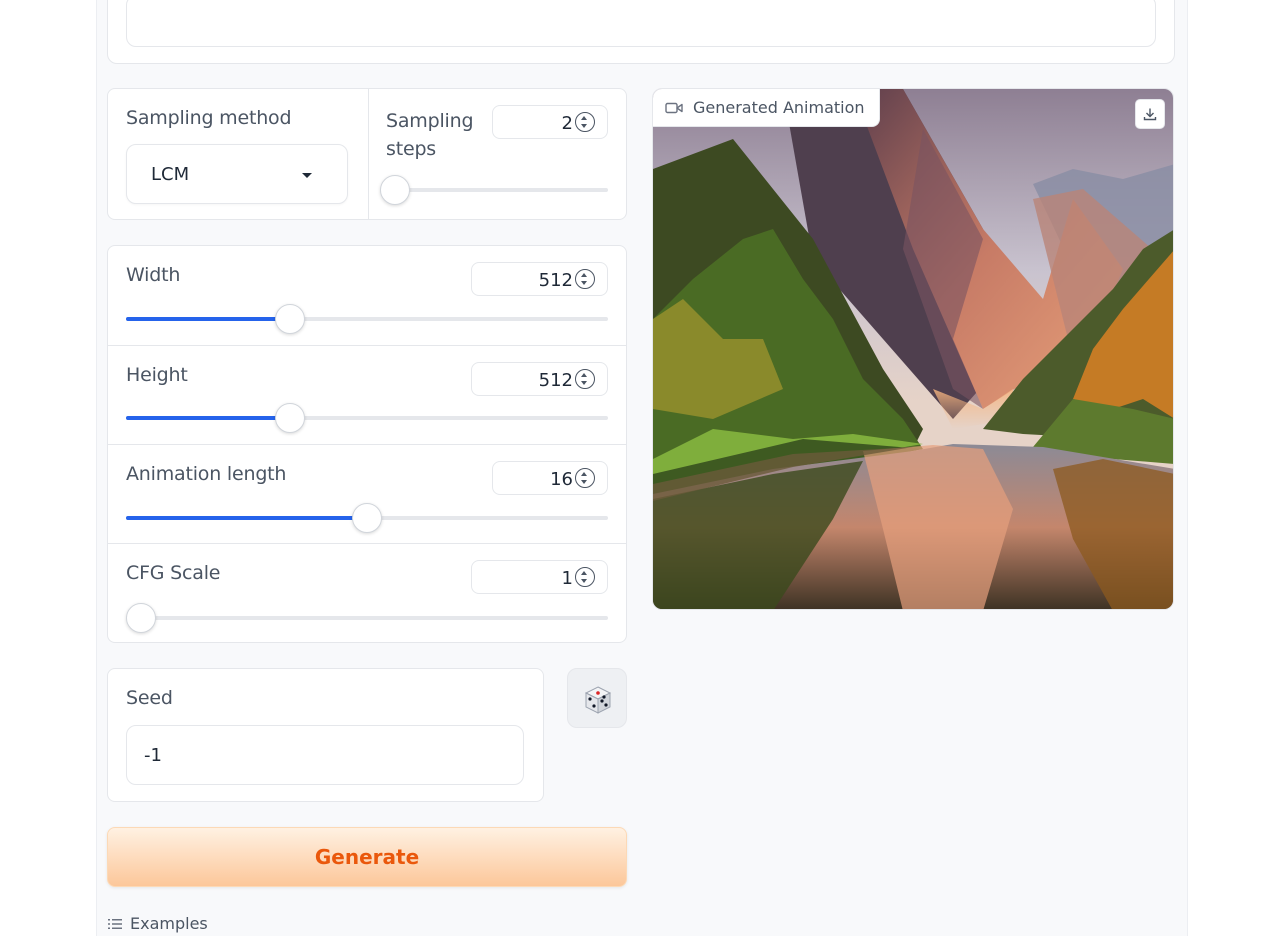 The height and width of the screenshot is (936, 1280). I want to click on chevron-down-icon, so click(307, 175).